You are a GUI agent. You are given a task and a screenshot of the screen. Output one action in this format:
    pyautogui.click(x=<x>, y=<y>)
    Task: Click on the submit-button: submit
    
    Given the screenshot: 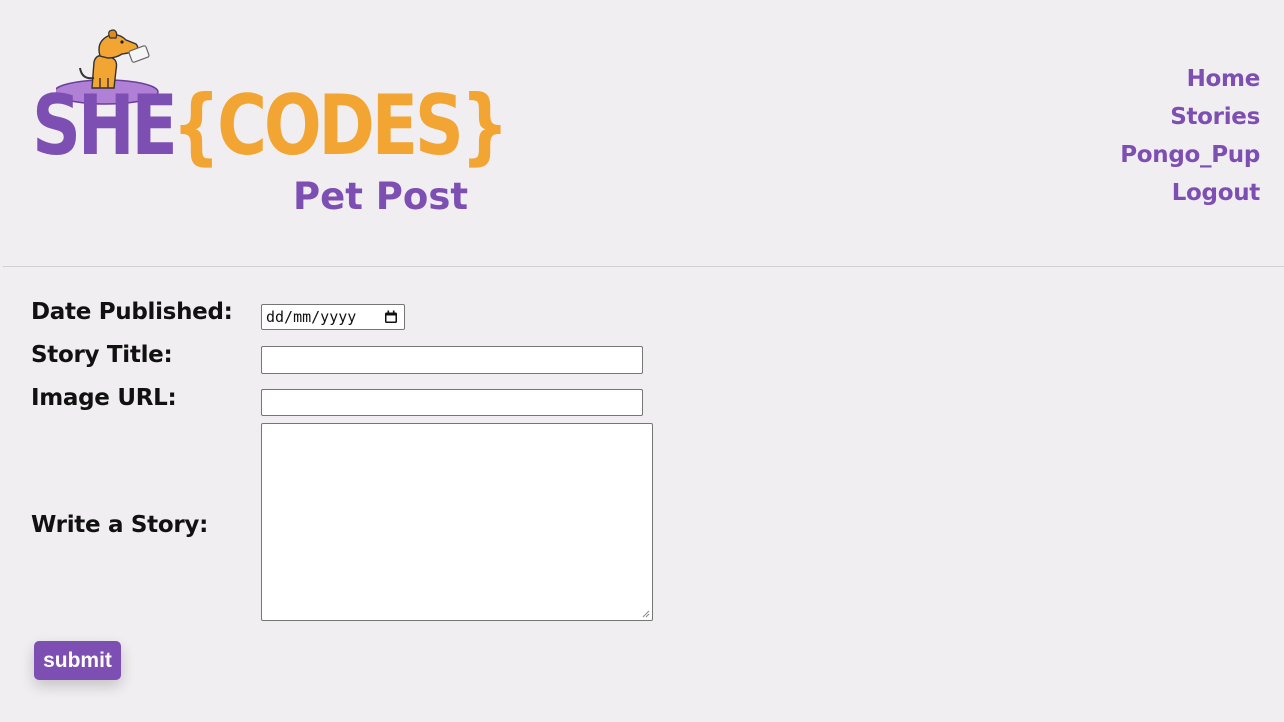 What is the action you would take?
    pyautogui.click(x=77, y=660)
    